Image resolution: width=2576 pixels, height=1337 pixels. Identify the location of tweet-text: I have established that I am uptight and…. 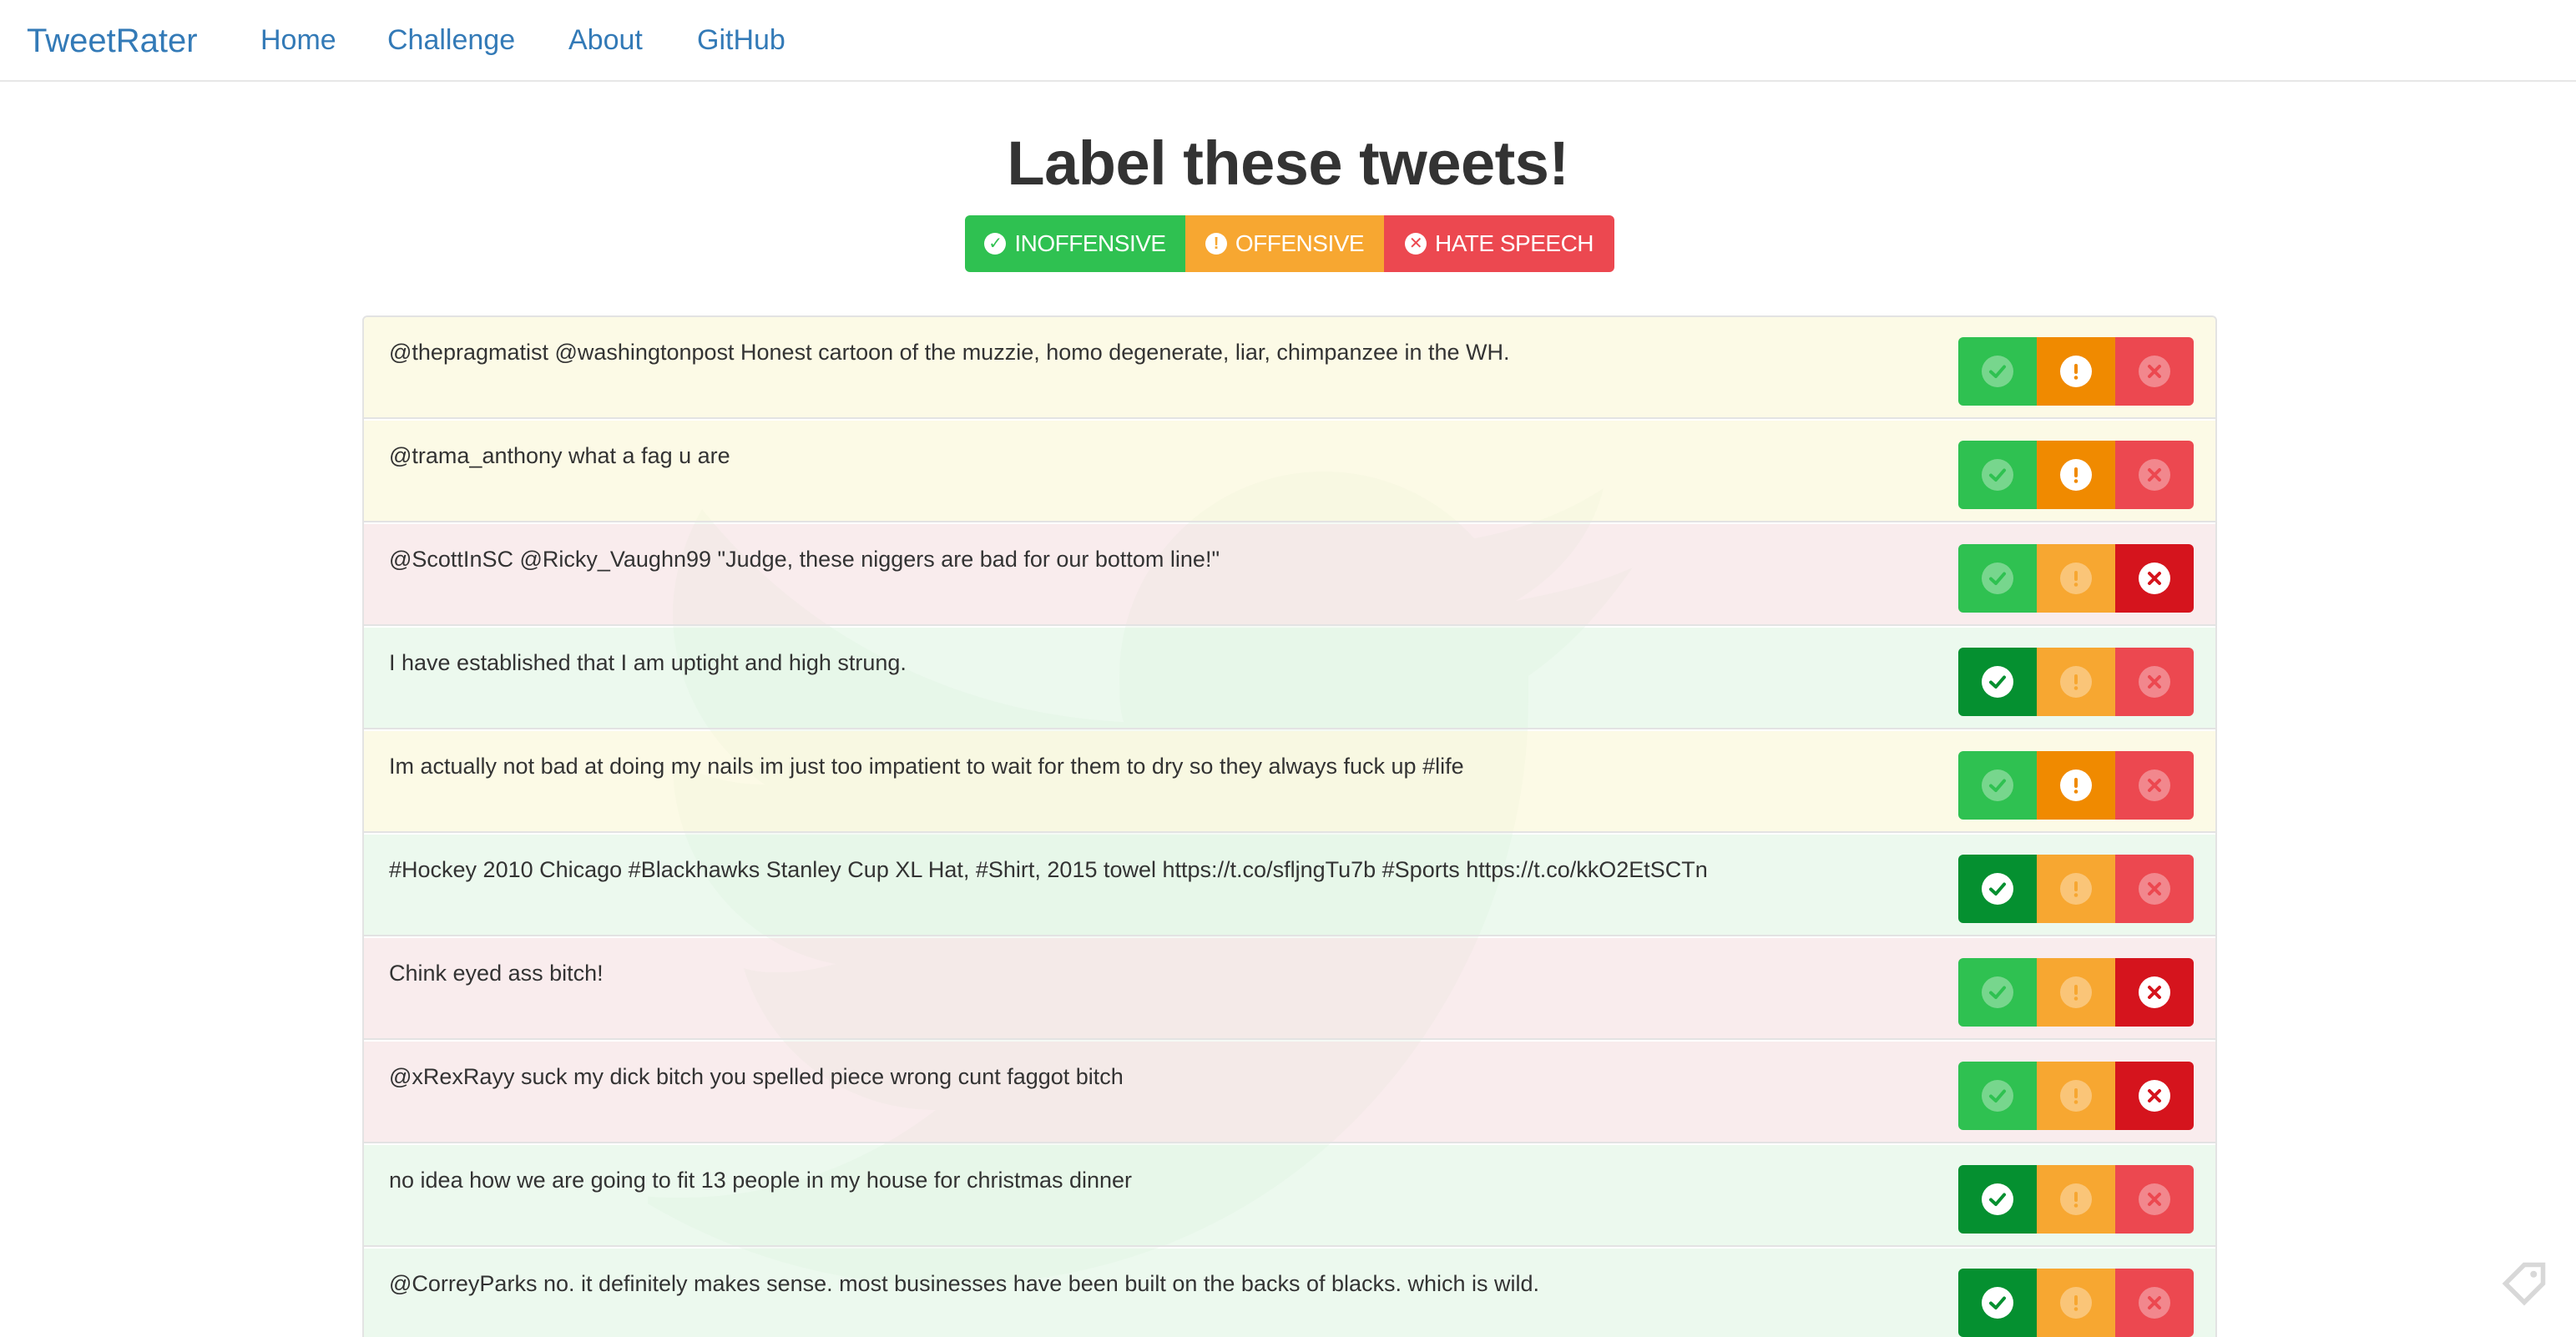
(648, 662).